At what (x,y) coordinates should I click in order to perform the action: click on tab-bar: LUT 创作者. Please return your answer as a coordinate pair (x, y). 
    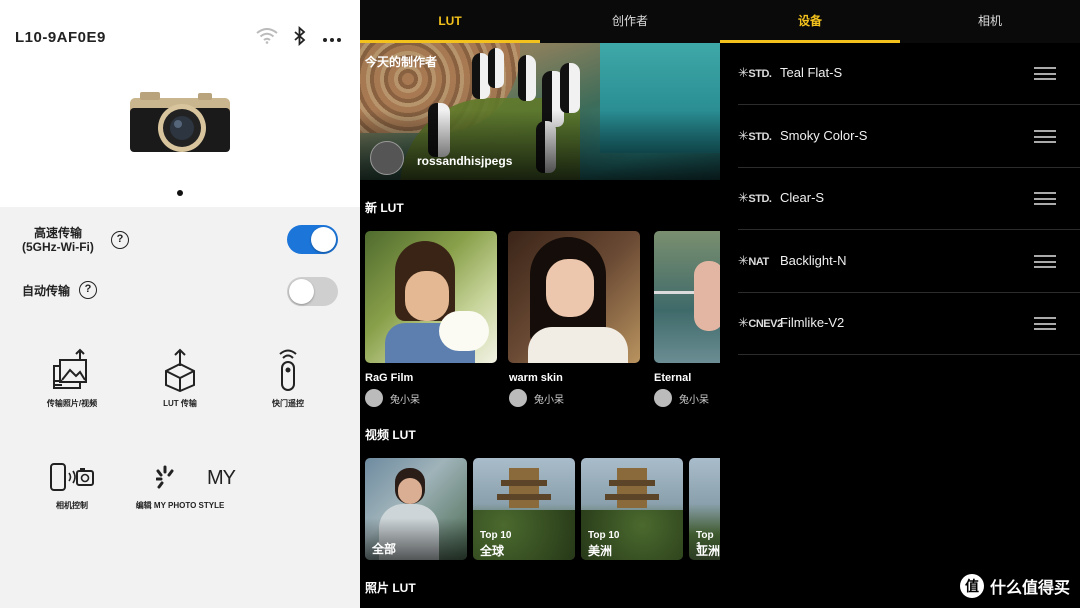
    Looking at the image, I should click on (540, 21).